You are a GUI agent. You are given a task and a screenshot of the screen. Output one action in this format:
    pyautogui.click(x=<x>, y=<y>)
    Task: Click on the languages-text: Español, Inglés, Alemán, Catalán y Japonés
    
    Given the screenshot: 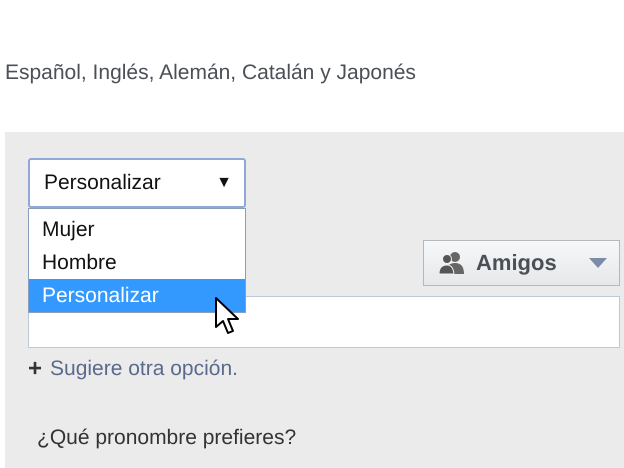 What is the action you would take?
    pyautogui.click(x=211, y=73)
    